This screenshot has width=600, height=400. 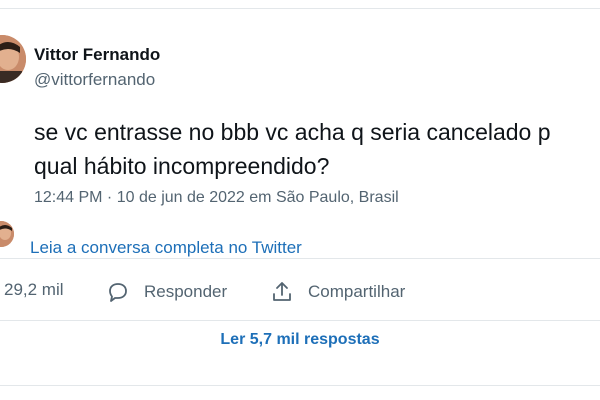 I want to click on share-upload-icon, so click(x=282, y=291).